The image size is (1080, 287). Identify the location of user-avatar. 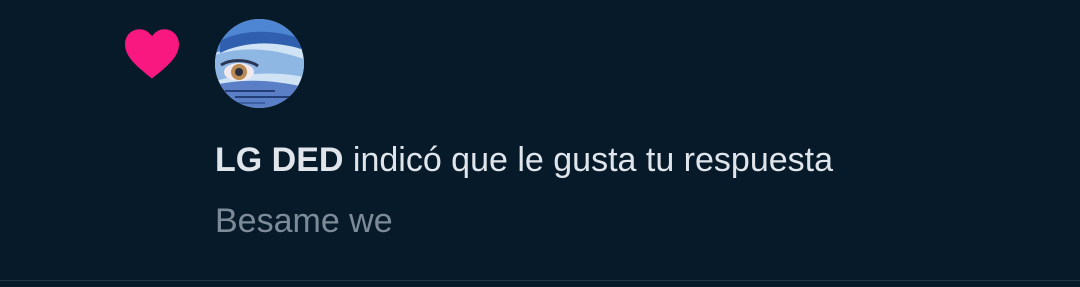
(259, 63).